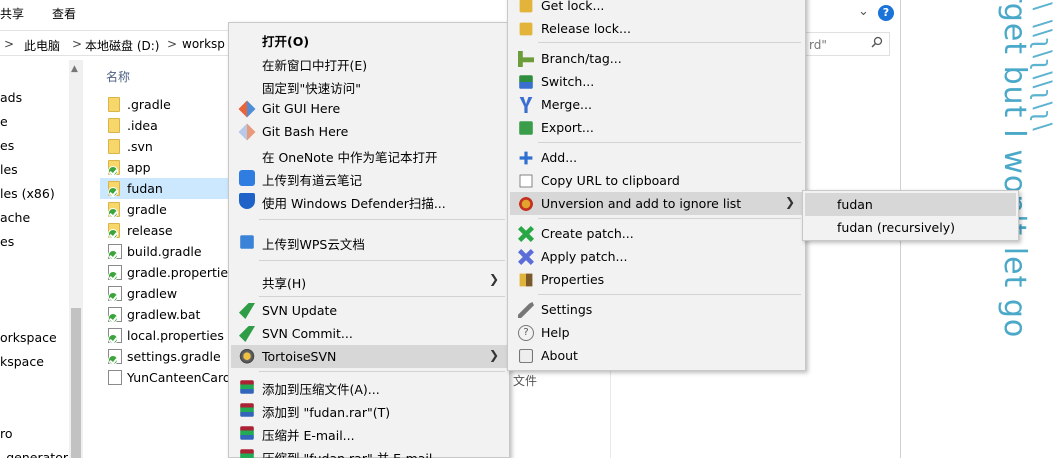 The width and height of the screenshot is (1058, 458). I want to click on nav-item: orkspace, so click(28, 337).